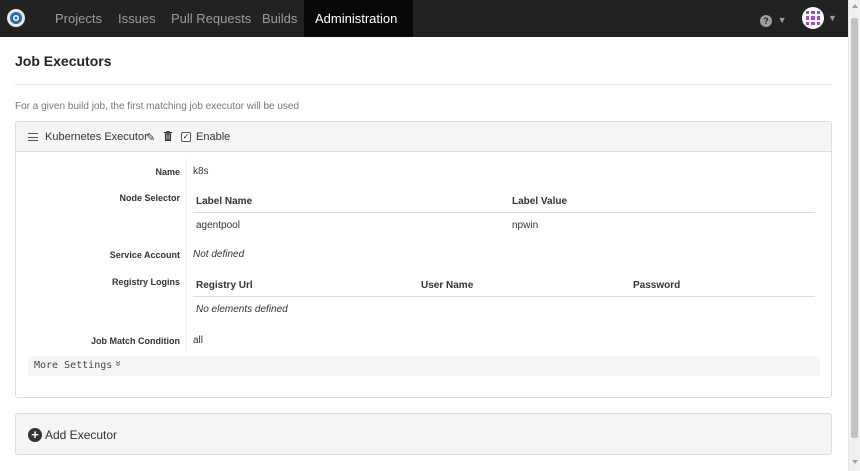 The width and height of the screenshot is (860, 471). Describe the element at coordinates (855, 462) in the screenshot. I see `scroll-down-arrow-icon` at that location.